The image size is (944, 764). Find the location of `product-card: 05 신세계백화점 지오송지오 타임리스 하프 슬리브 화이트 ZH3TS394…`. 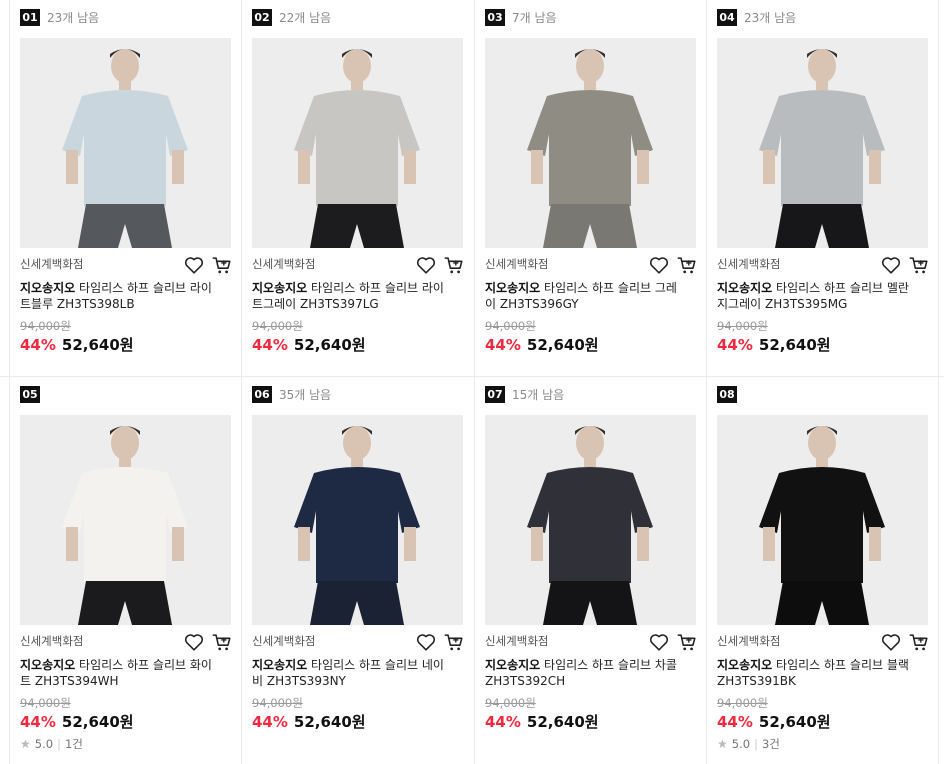

product-card: 05 신세계백화점 지오송지오 타임리스 하프 슬리브 화이트 ZH3TS394… is located at coordinates (125, 566).